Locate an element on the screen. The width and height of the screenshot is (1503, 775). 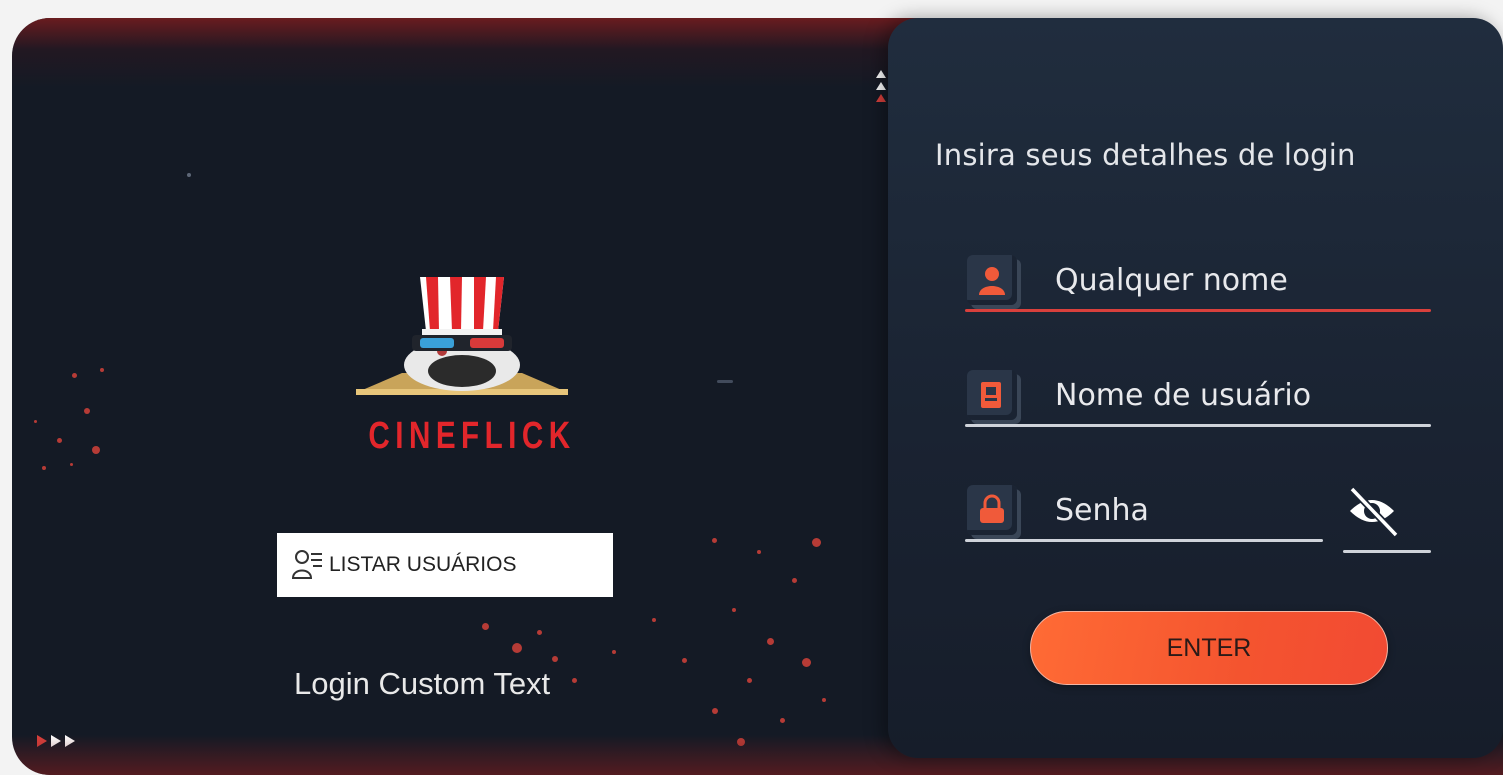
list-users-label: LISTAR USUÁRIOS is located at coordinates (423, 564).